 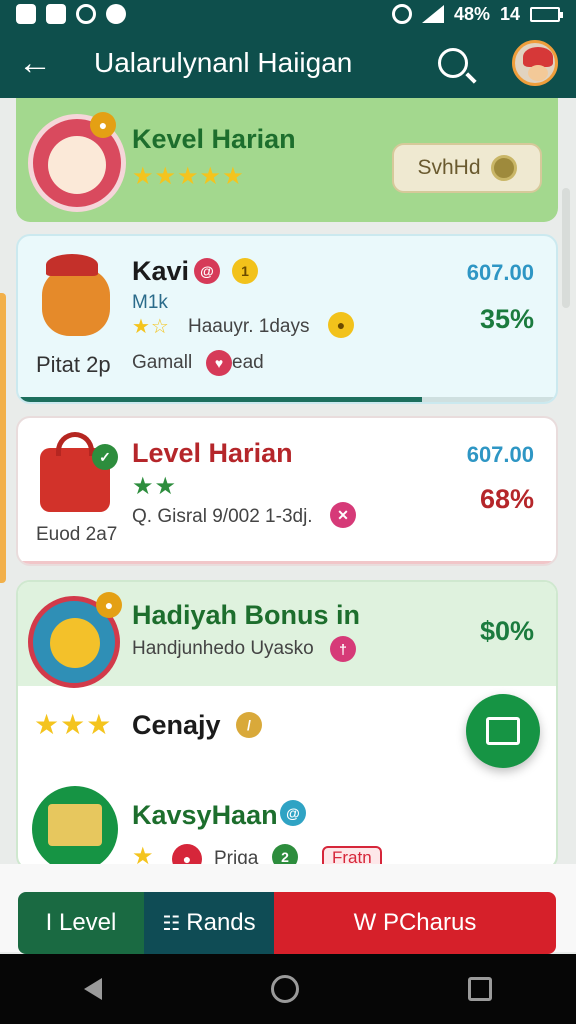 What do you see at coordinates (546, 14) in the screenshot?
I see `battery-icon` at bounding box center [546, 14].